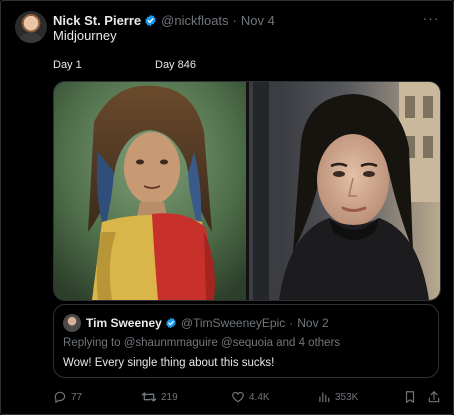 Image resolution: width=454 pixels, height=415 pixels. I want to click on tweet-header: Nick St. Pierre @nickfloats · Nov 4, so click(245, 20).